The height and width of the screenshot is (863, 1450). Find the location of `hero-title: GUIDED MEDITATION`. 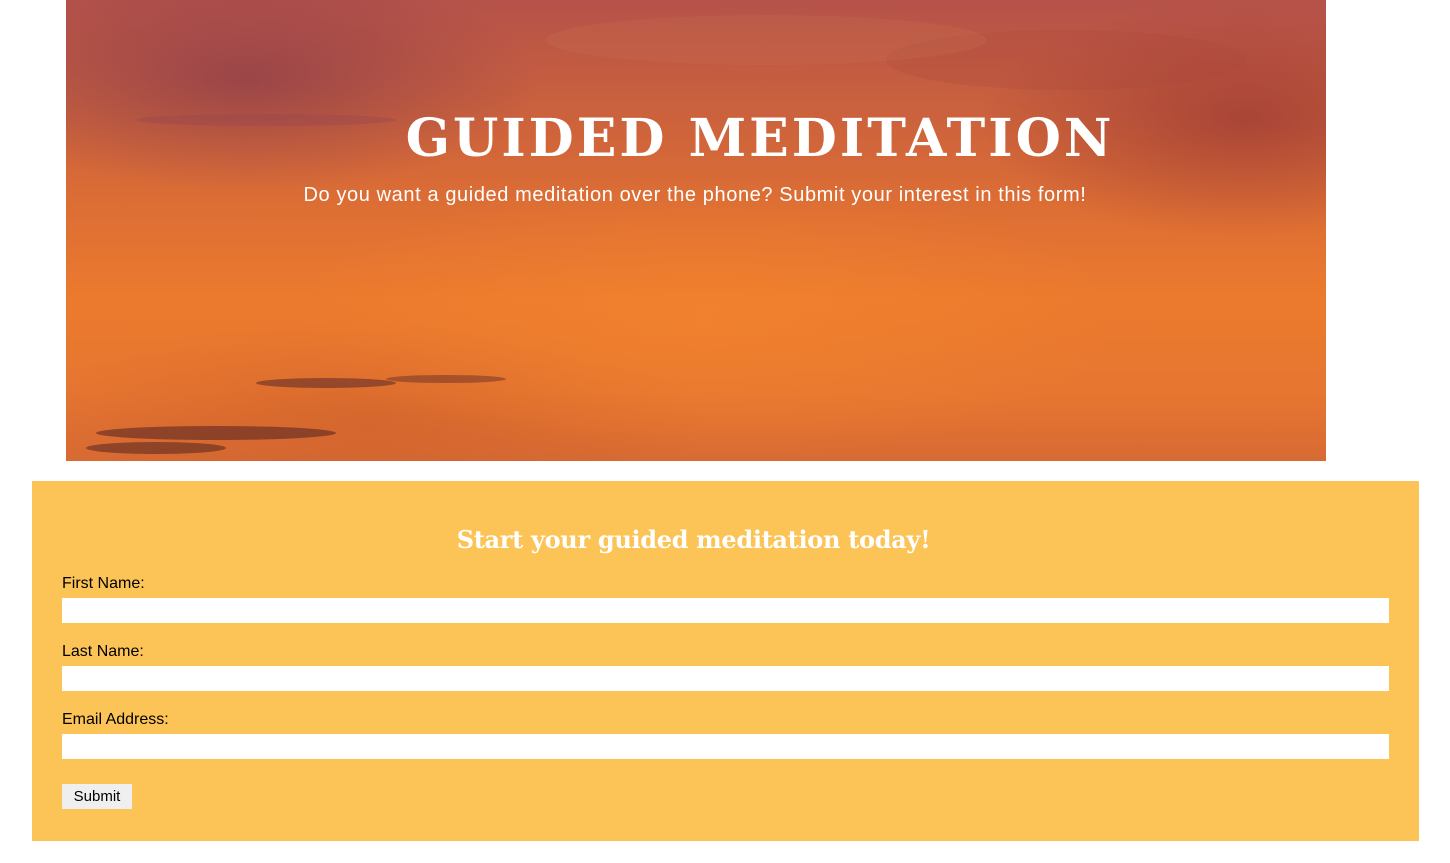

hero-title: GUIDED MEDITATION is located at coordinates (760, 138).